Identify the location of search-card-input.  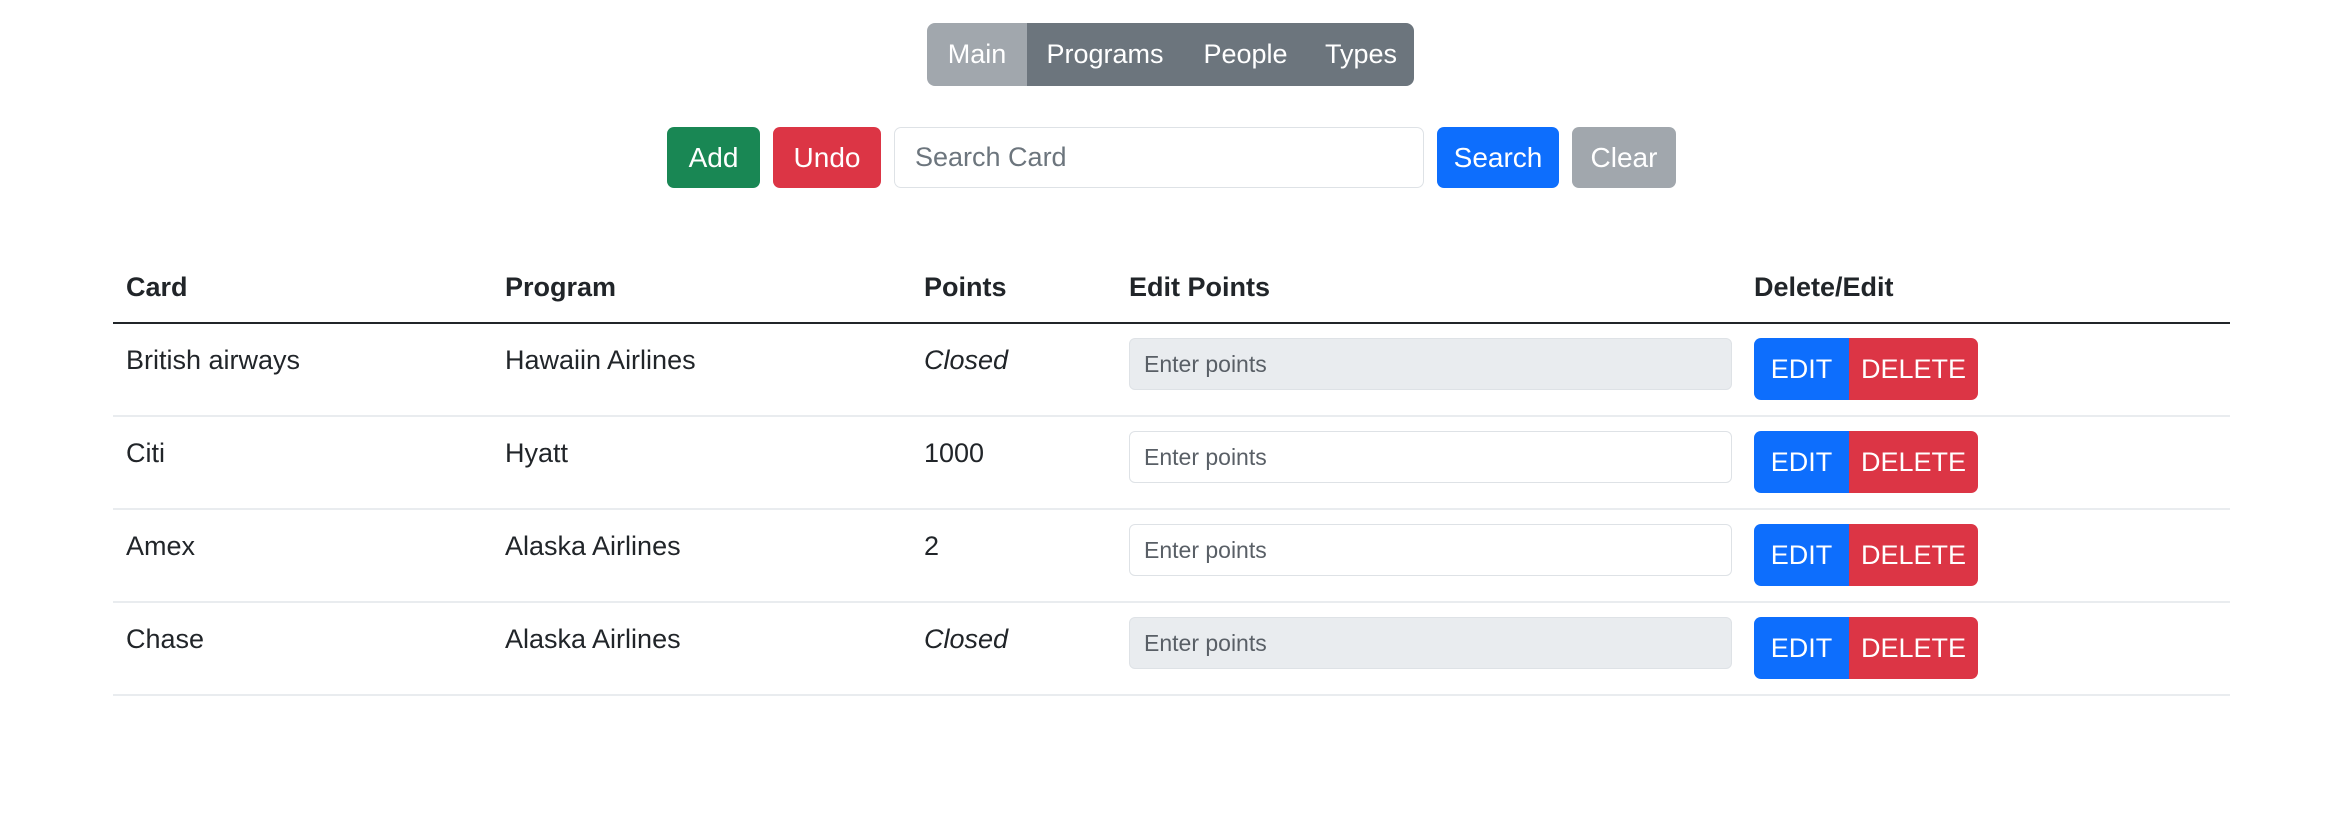
(1159, 157).